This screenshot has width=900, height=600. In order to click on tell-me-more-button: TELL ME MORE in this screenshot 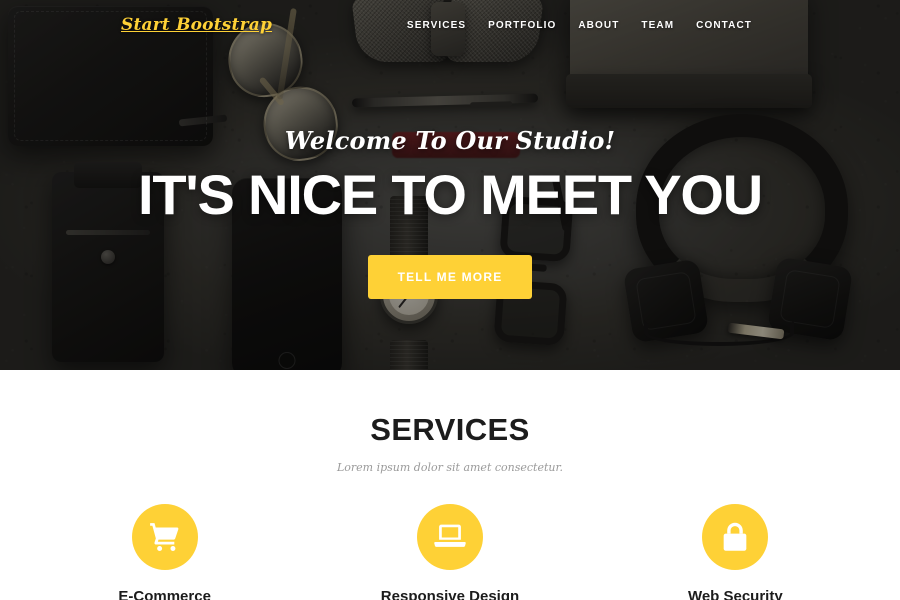, I will do `click(450, 277)`.